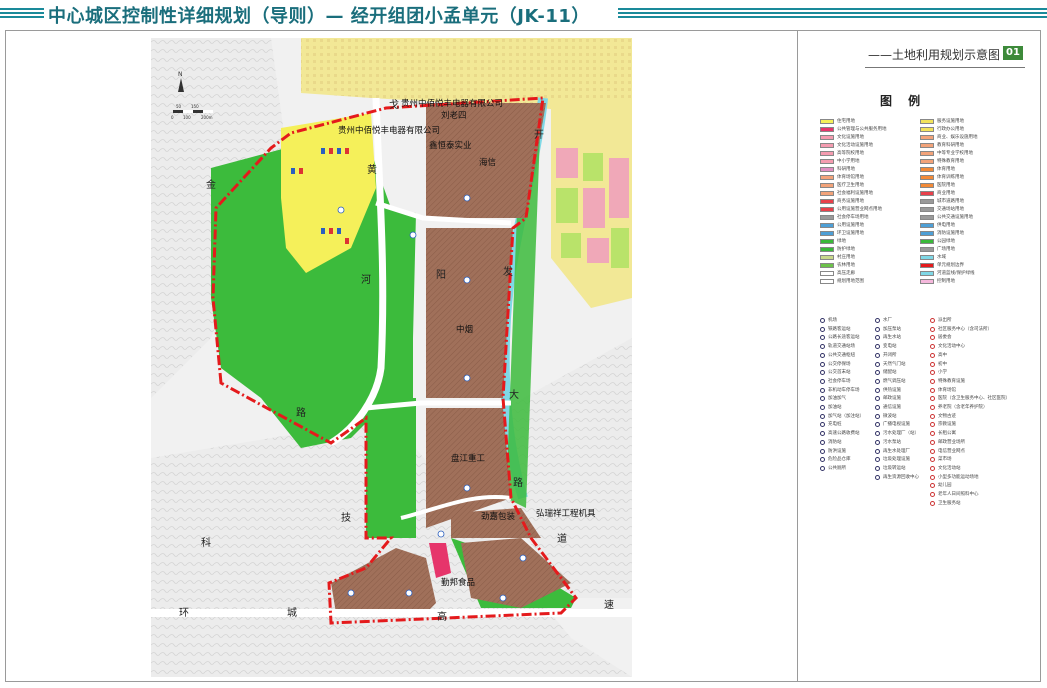 The width and height of the screenshot is (1047, 688). What do you see at coordinates (839, 381) in the screenshot?
I see `legend-symbol-label: 社会停车场` at bounding box center [839, 381].